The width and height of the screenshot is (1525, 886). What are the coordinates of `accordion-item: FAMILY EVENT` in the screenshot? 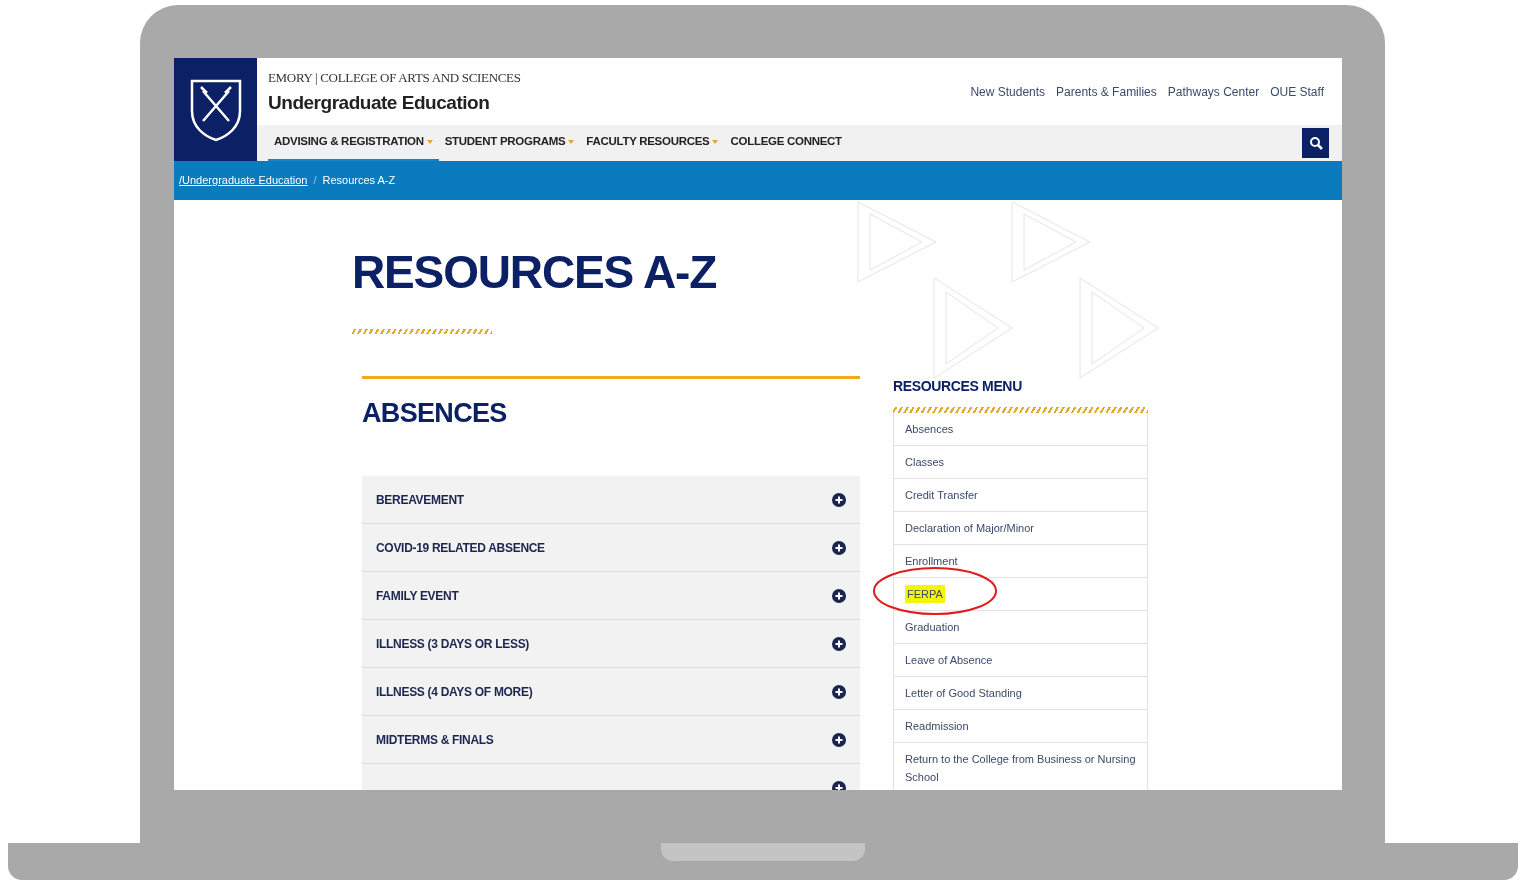 It's located at (611, 596).